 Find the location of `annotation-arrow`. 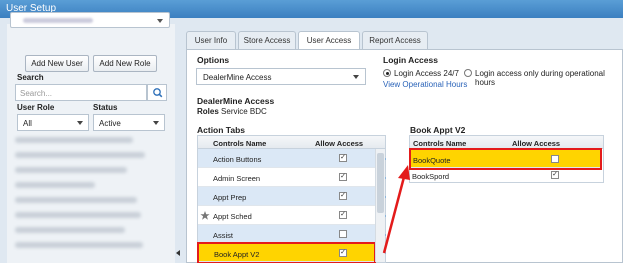

annotation-arrow is located at coordinates (396, 209).